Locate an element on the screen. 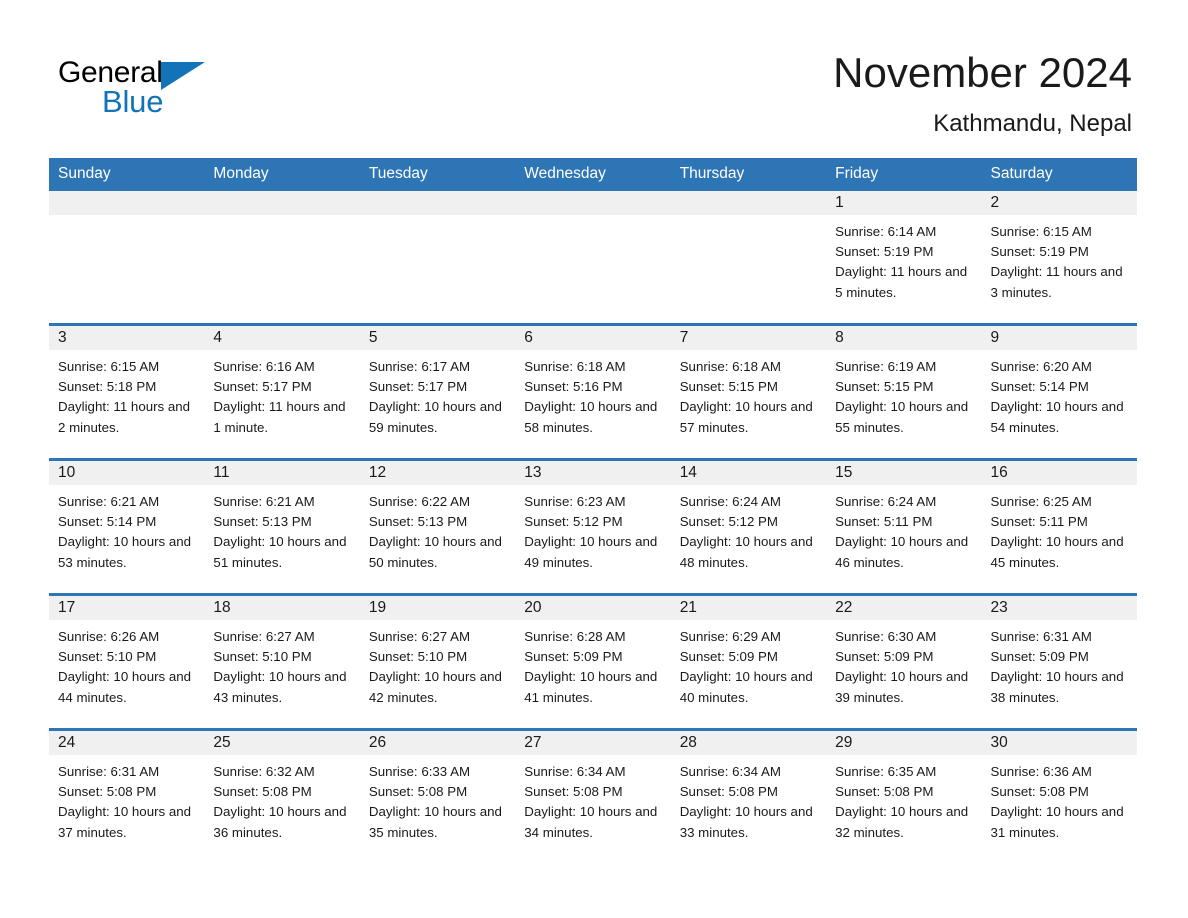 Image resolution: width=1188 pixels, height=918 pixels. weekday-header-wednesday: Wednesday is located at coordinates (593, 174).